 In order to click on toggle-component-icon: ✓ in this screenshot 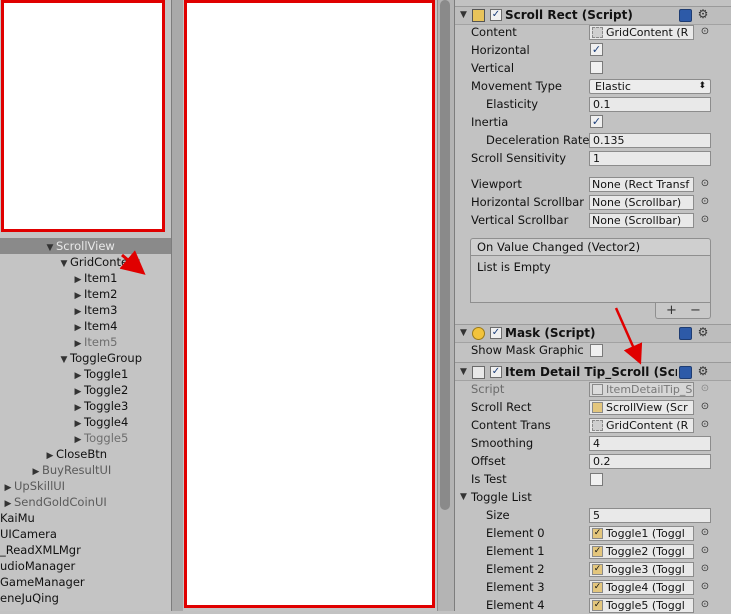, I will do `click(597, 605)`.